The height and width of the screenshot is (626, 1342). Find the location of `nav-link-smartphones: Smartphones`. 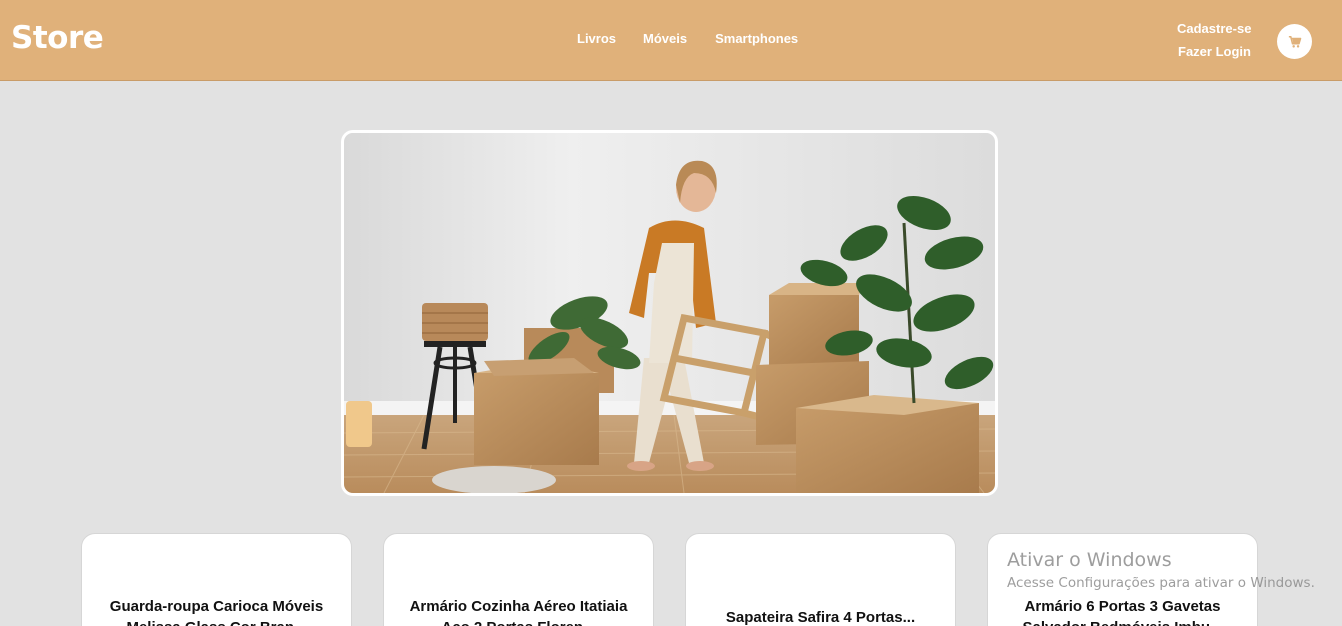

nav-link-smartphones: Smartphones is located at coordinates (756, 38).